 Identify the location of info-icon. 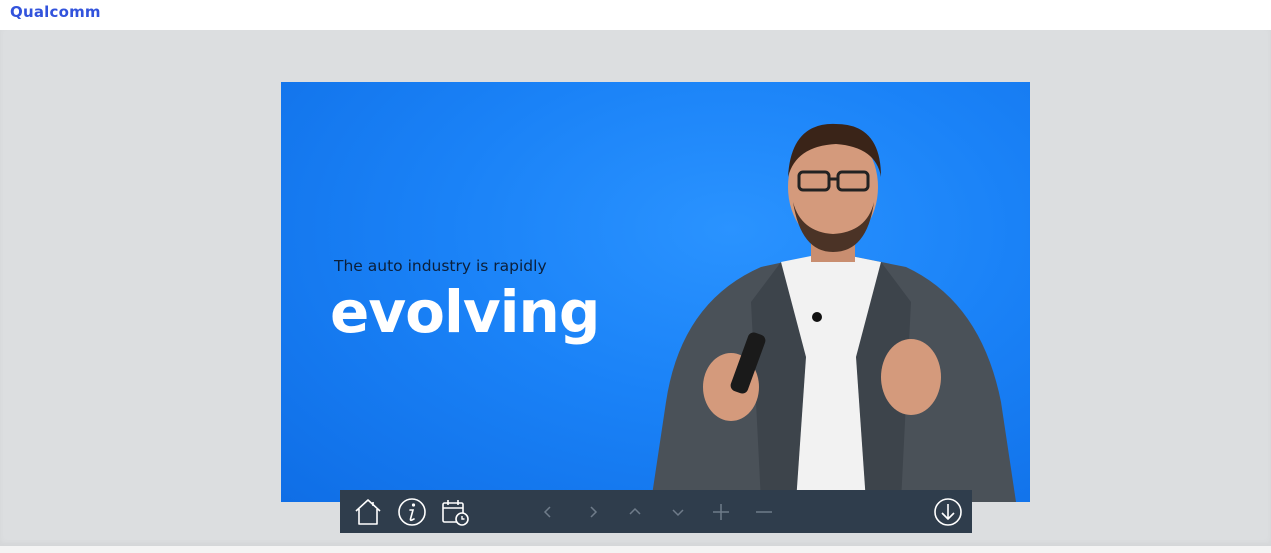
(412, 511).